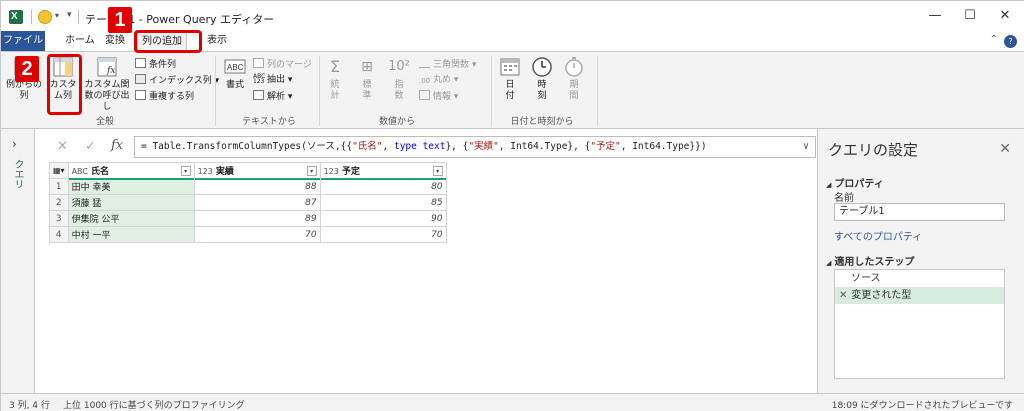 This screenshot has width=1024, height=411. I want to click on applied-steps-section-header: ◢ 適用したステップ, so click(870, 260).